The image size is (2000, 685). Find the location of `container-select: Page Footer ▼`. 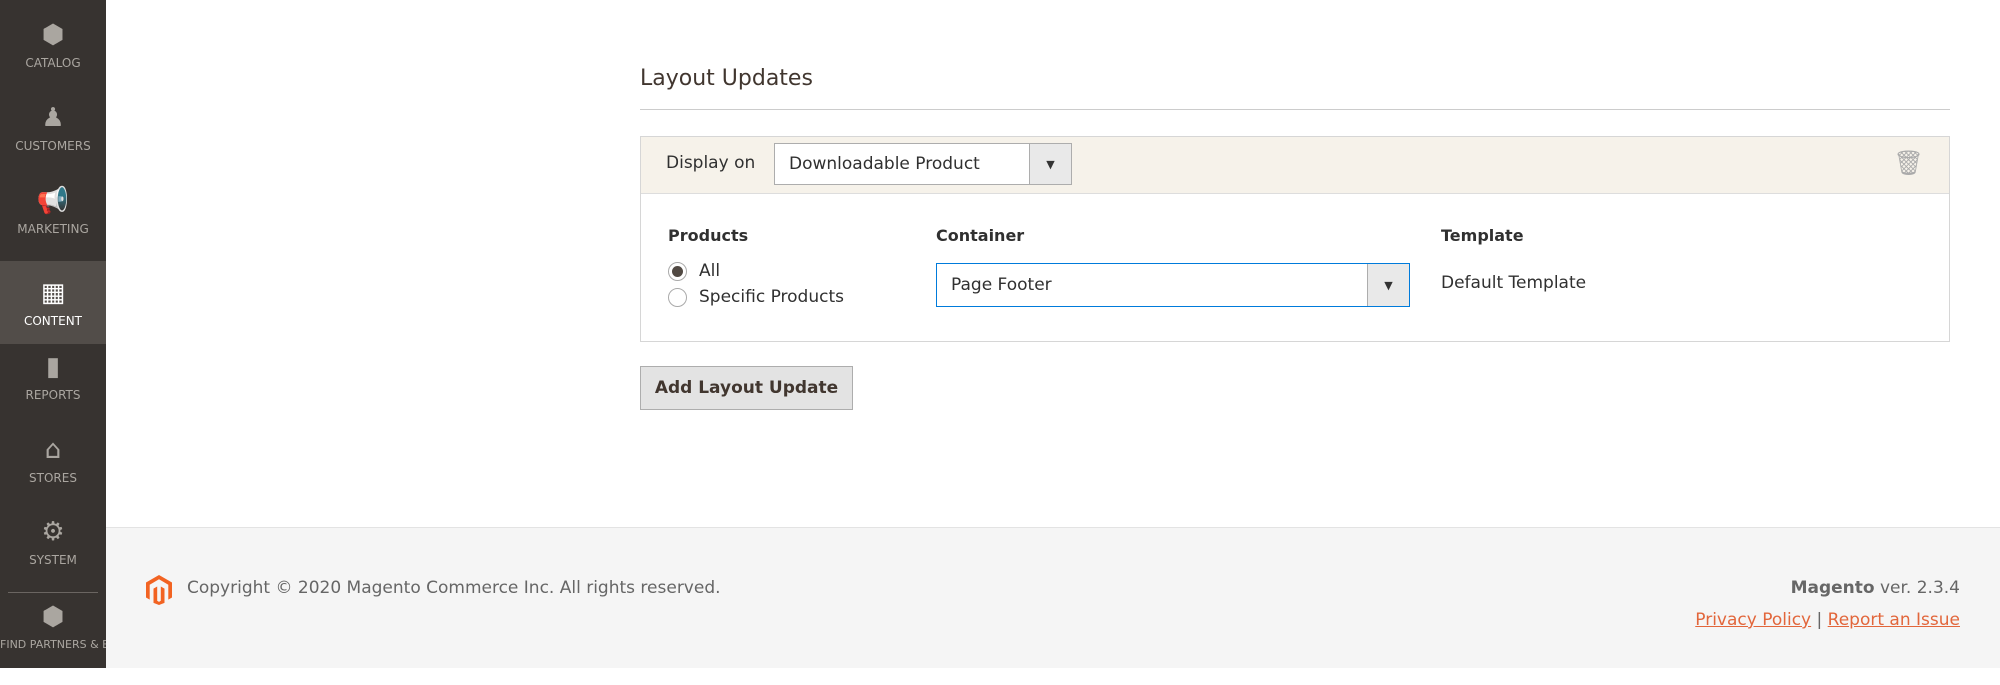

container-select: Page Footer ▼ is located at coordinates (1173, 285).